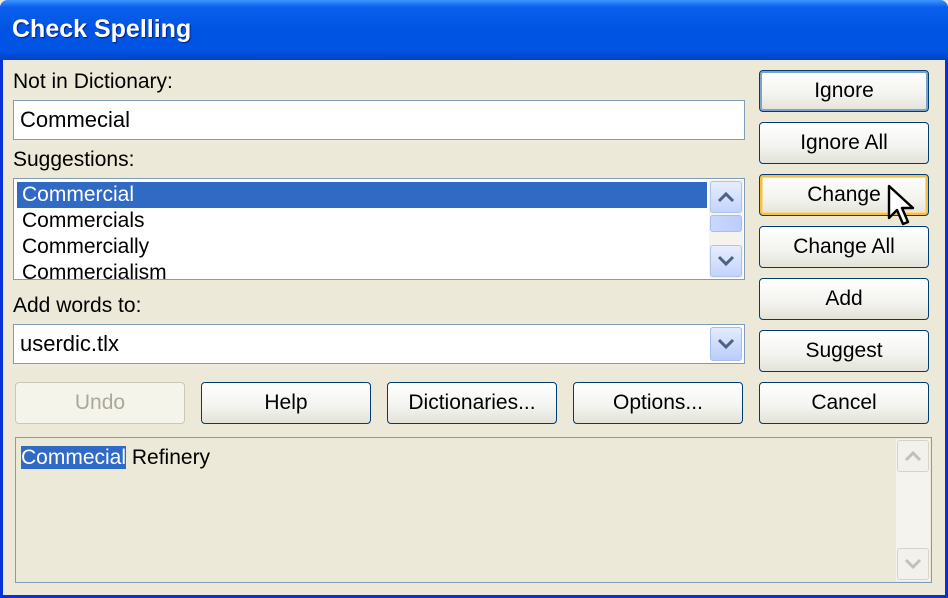  I want to click on suggestion-item: Commercially, so click(362, 247).